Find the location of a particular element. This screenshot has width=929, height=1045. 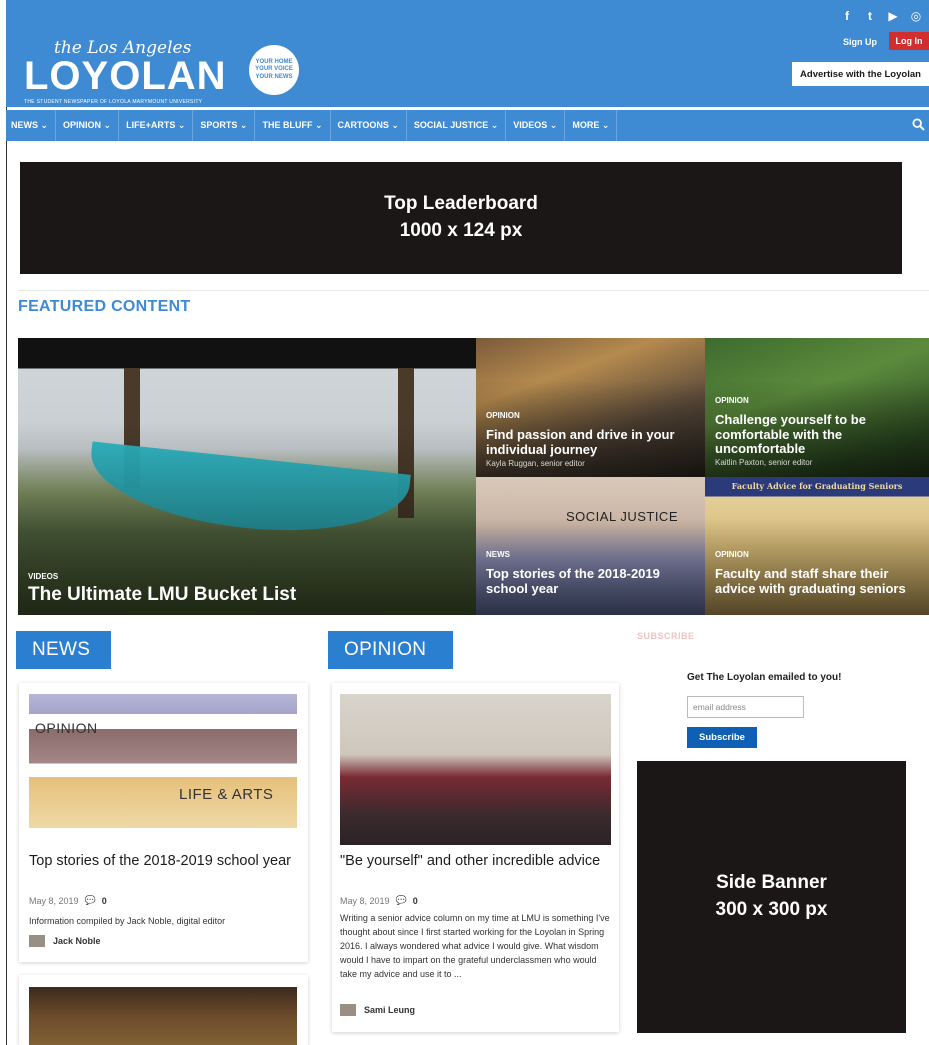

article-author: Sami Leung is located at coordinates (377, 1010).